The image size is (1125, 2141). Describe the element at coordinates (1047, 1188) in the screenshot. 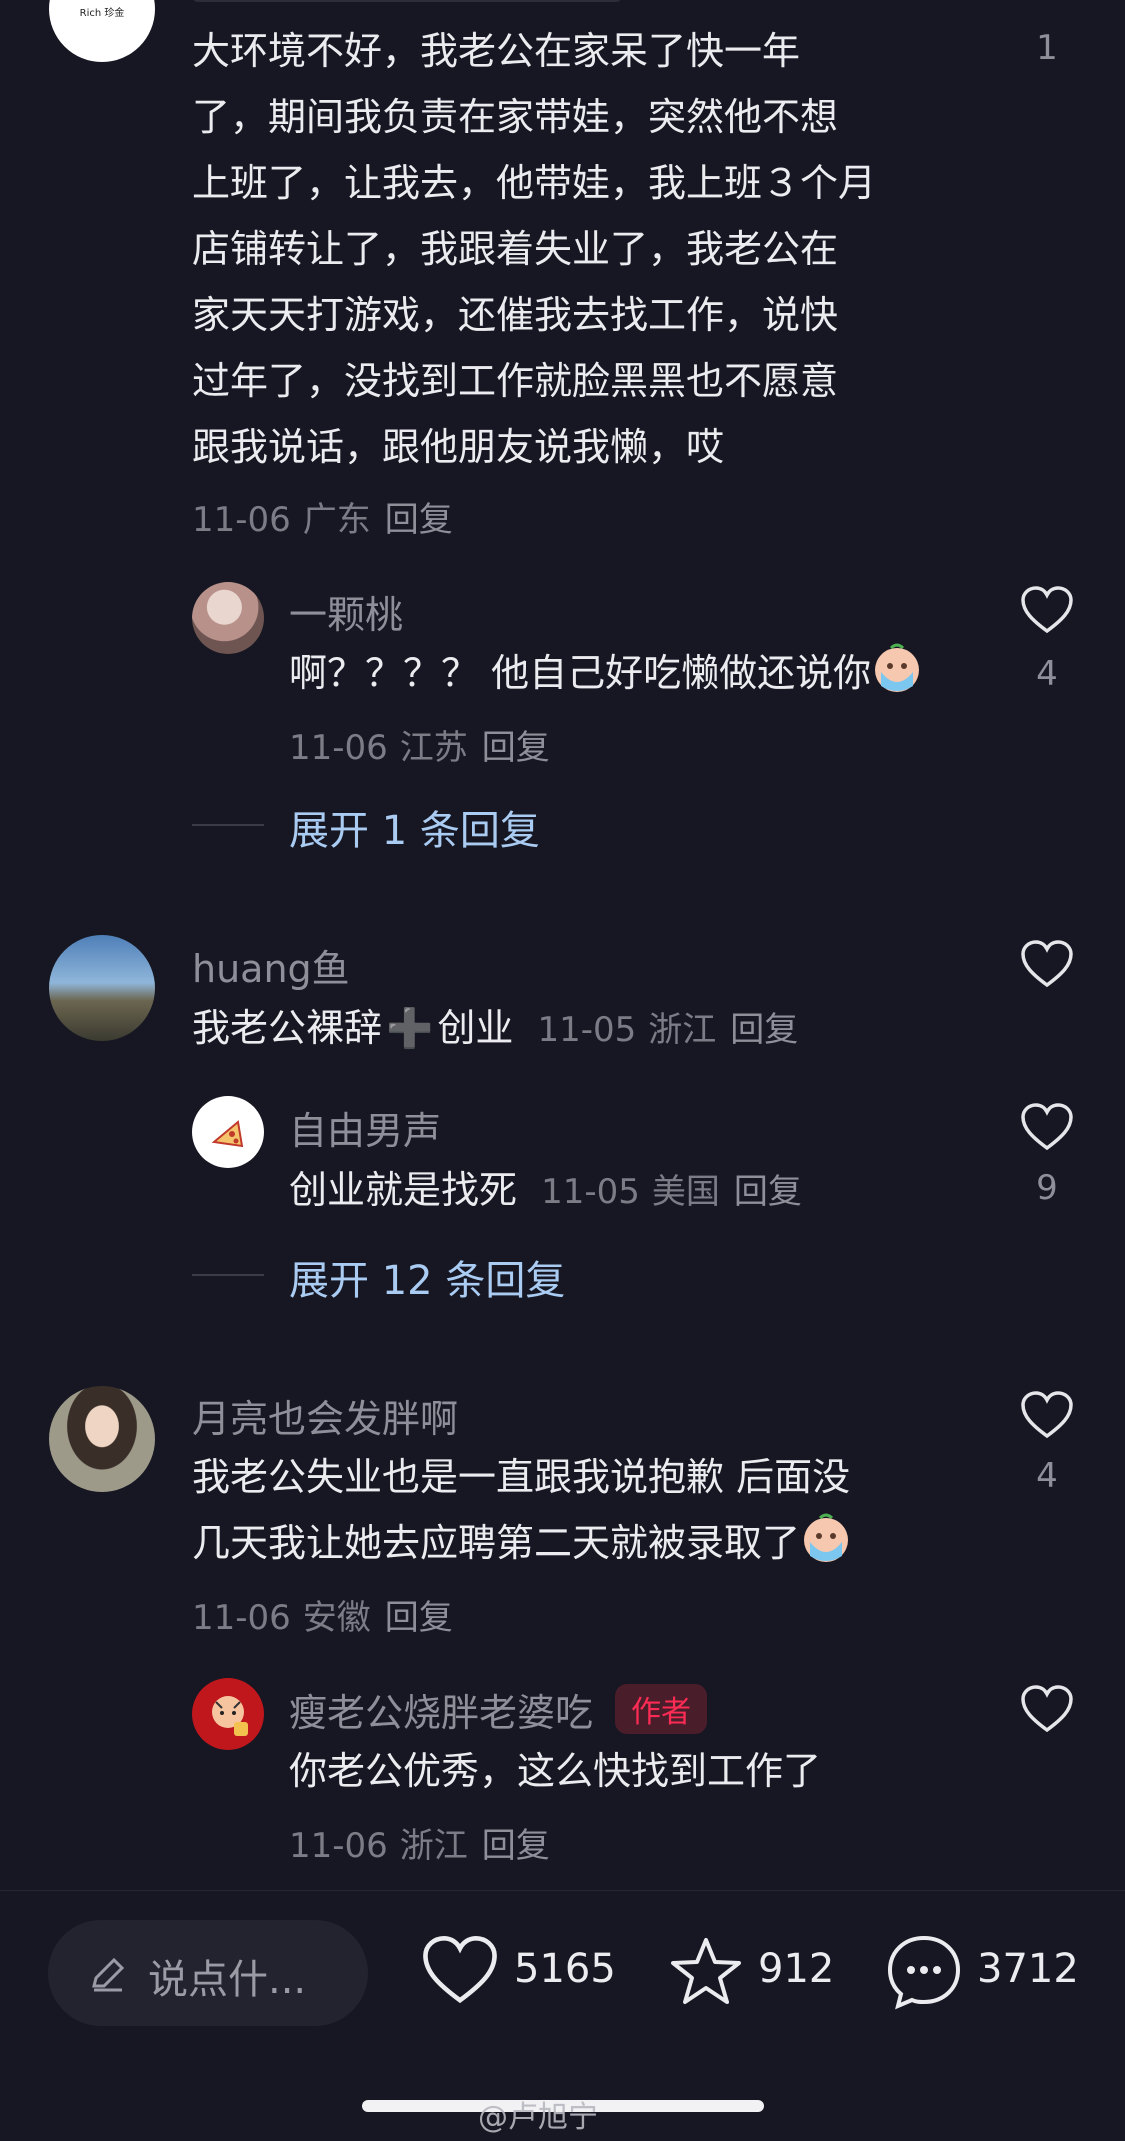

I see `like-count: 9` at that location.